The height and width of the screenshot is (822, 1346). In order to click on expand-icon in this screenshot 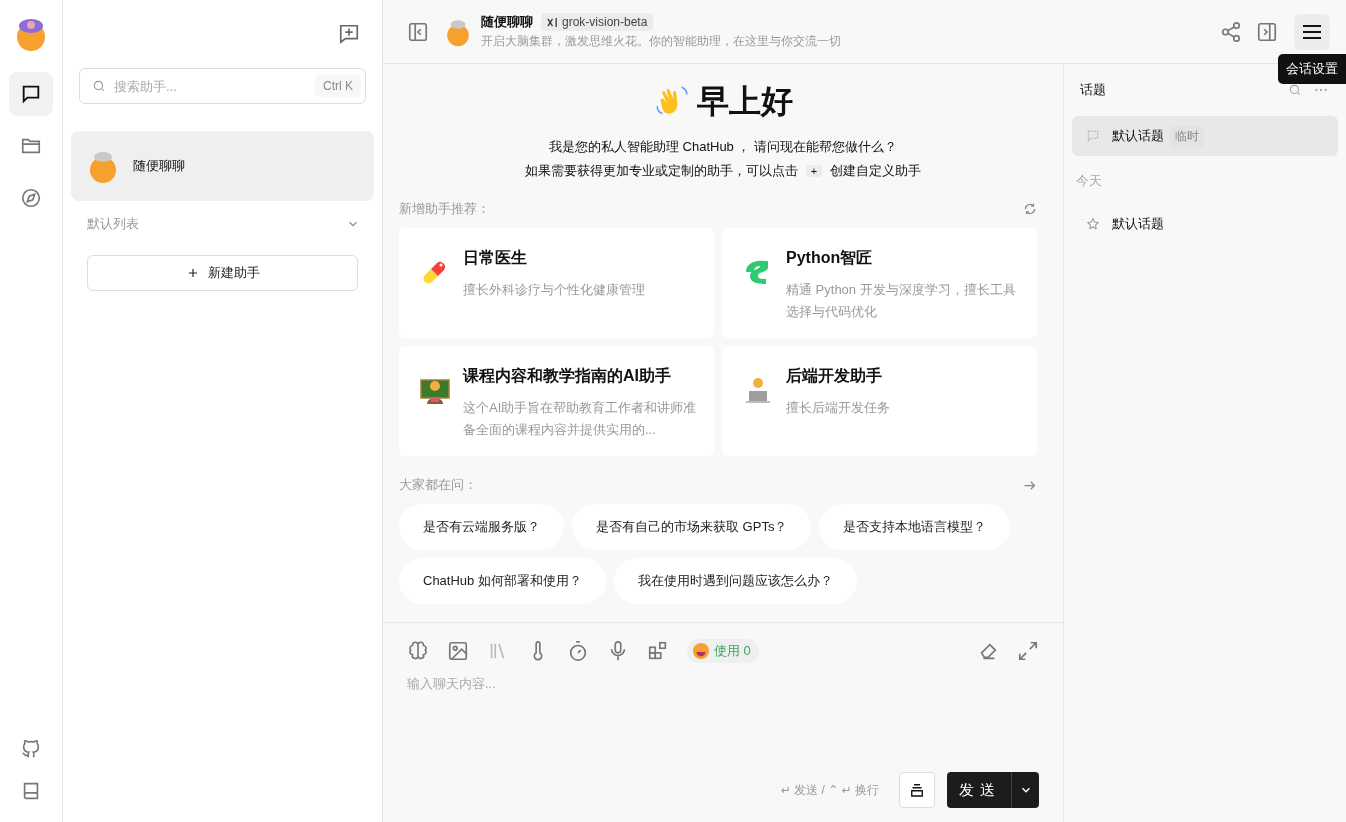, I will do `click(1028, 651)`.